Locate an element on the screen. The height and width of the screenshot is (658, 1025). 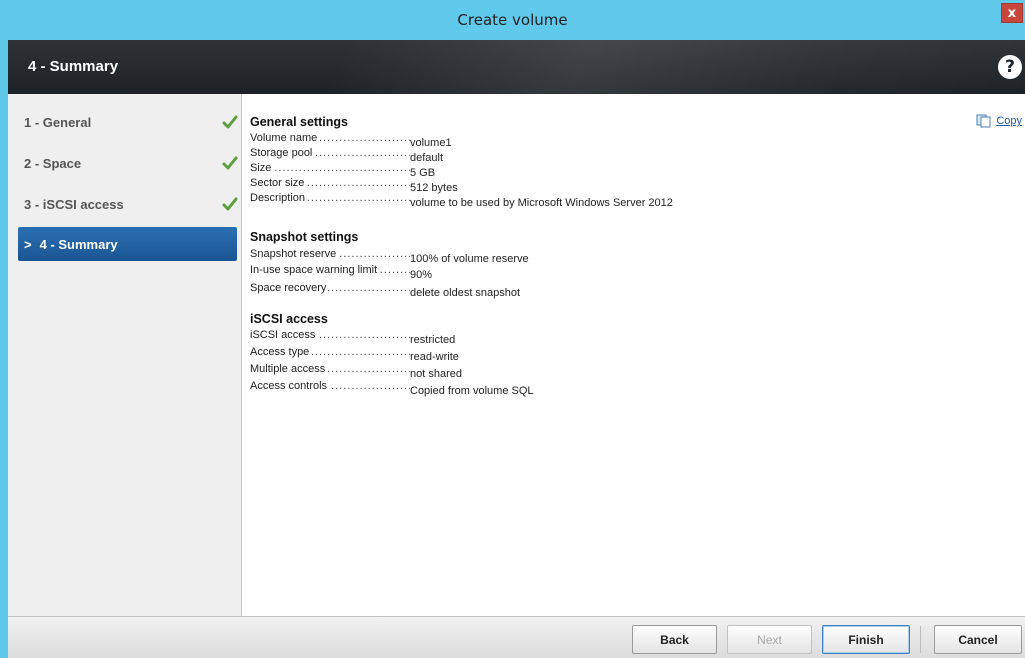
nav-step-label: 1 - General is located at coordinates (58, 122).